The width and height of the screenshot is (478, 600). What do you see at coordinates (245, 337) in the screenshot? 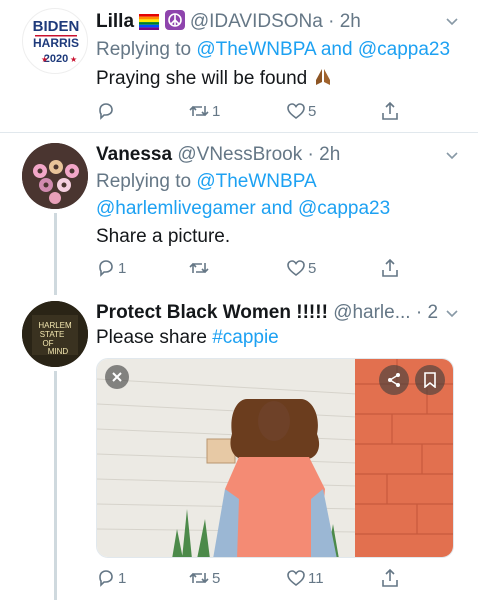
I see `hashtag-link: #cappie` at bounding box center [245, 337].